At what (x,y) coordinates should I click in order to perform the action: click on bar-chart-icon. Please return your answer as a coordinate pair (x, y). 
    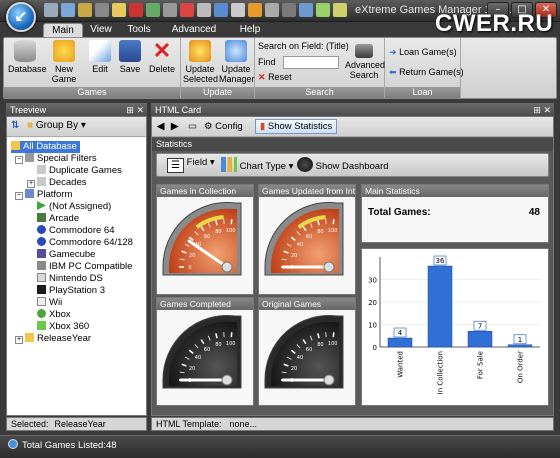
    Looking at the image, I should click on (229, 164).